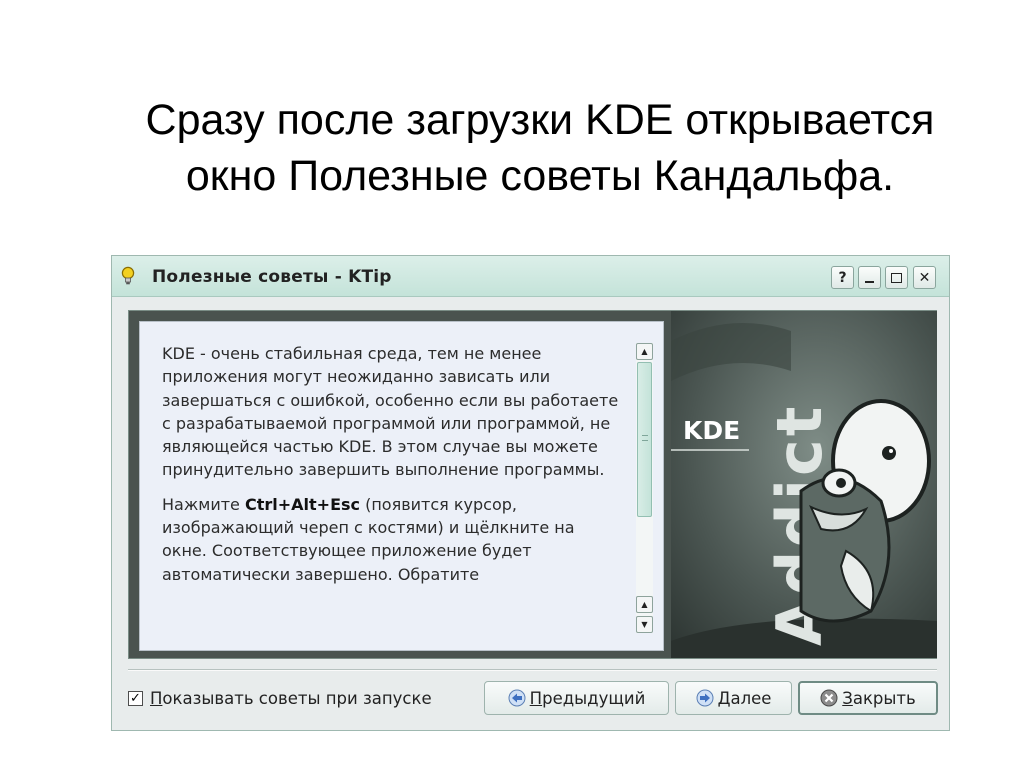 The height and width of the screenshot is (767, 1023). I want to click on maximize-button, so click(896, 277).